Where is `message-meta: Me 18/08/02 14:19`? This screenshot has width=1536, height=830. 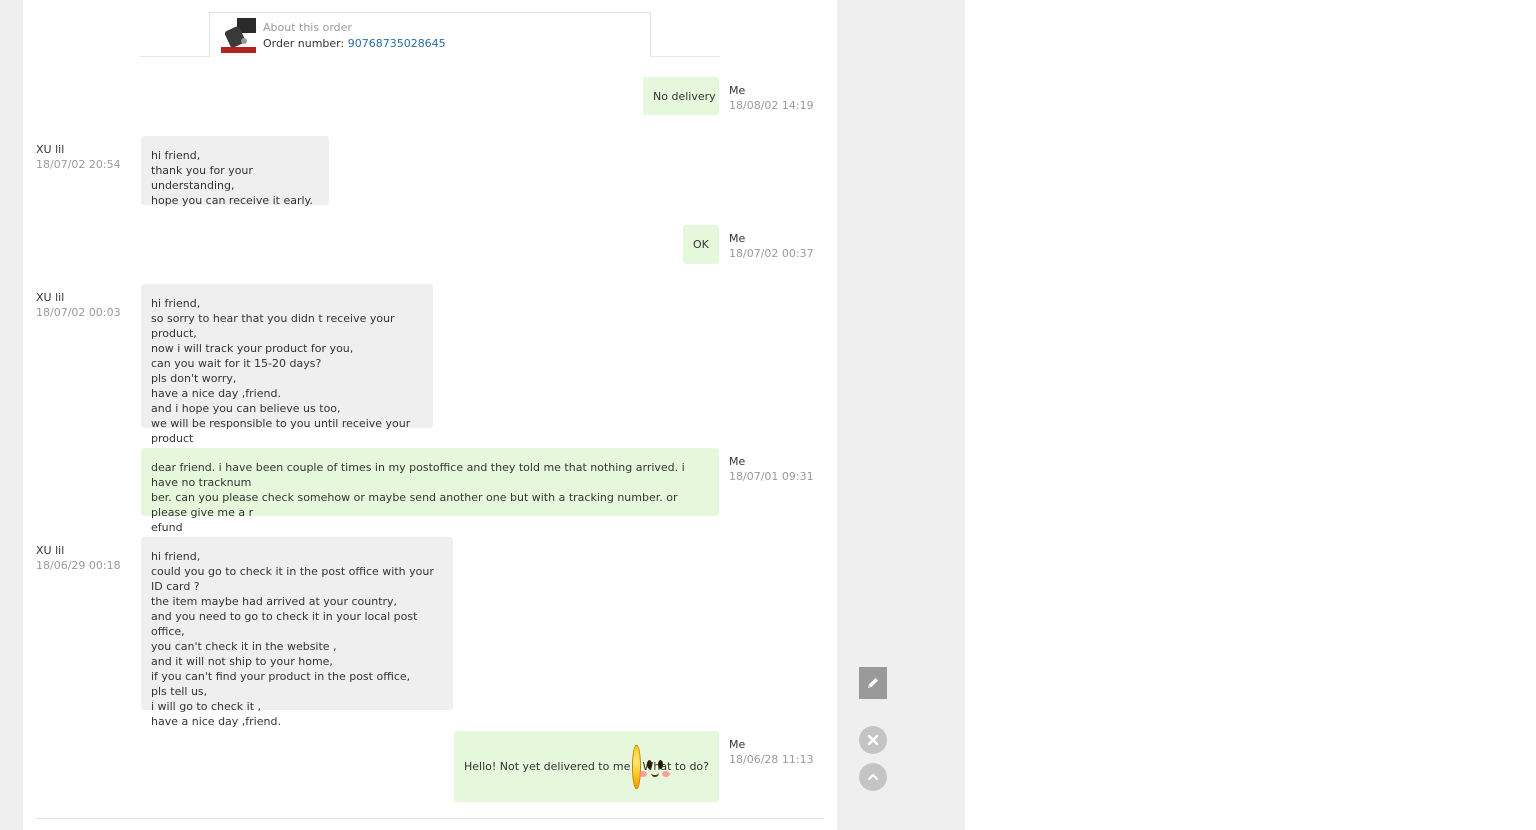
message-meta: Me 18/08/02 14:19 is located at coordinates (771, 98).